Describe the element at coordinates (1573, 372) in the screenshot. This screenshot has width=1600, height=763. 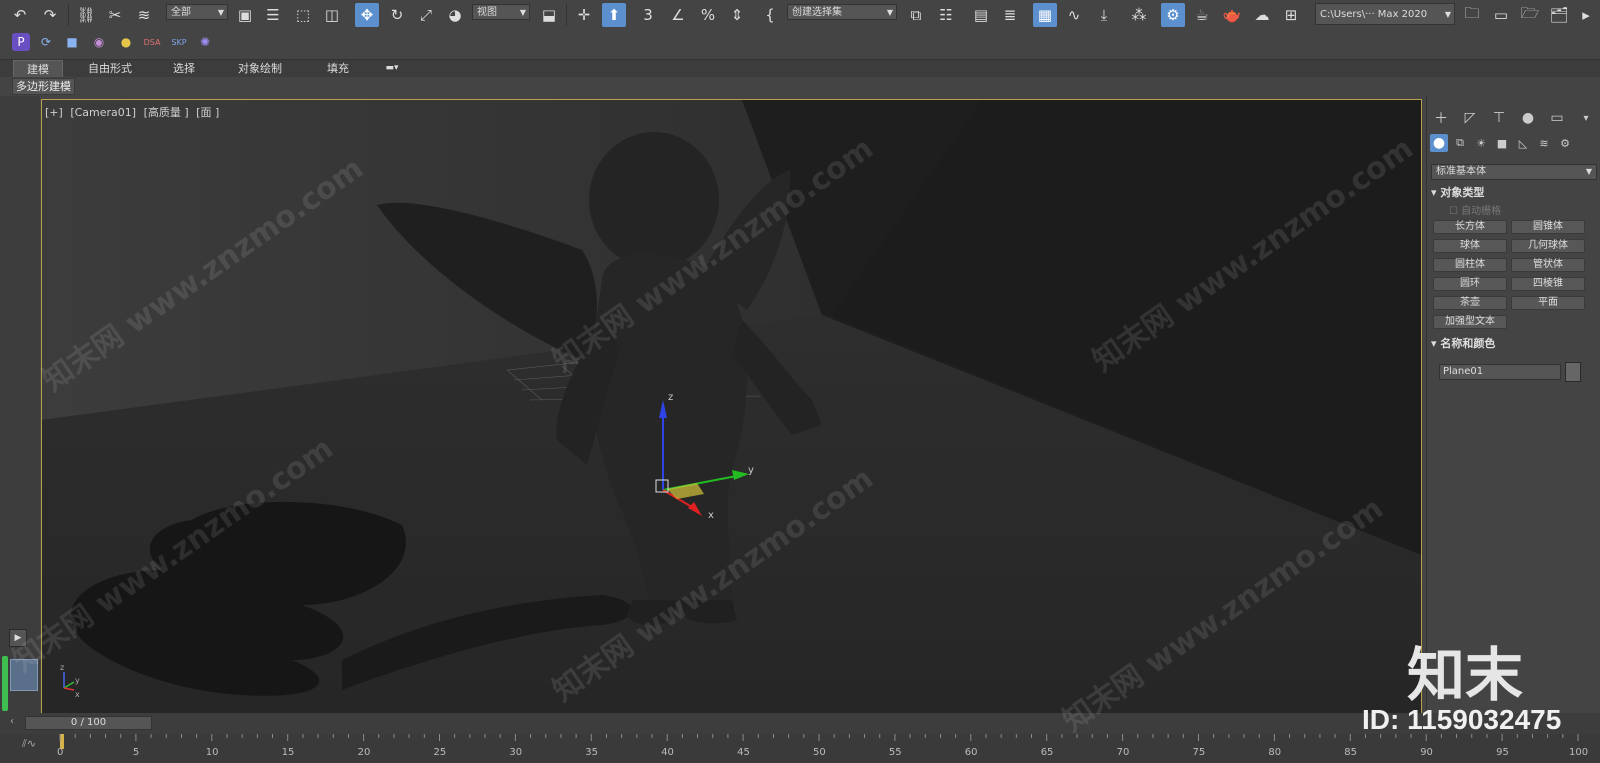
I see `object-color-swatch` at that location.